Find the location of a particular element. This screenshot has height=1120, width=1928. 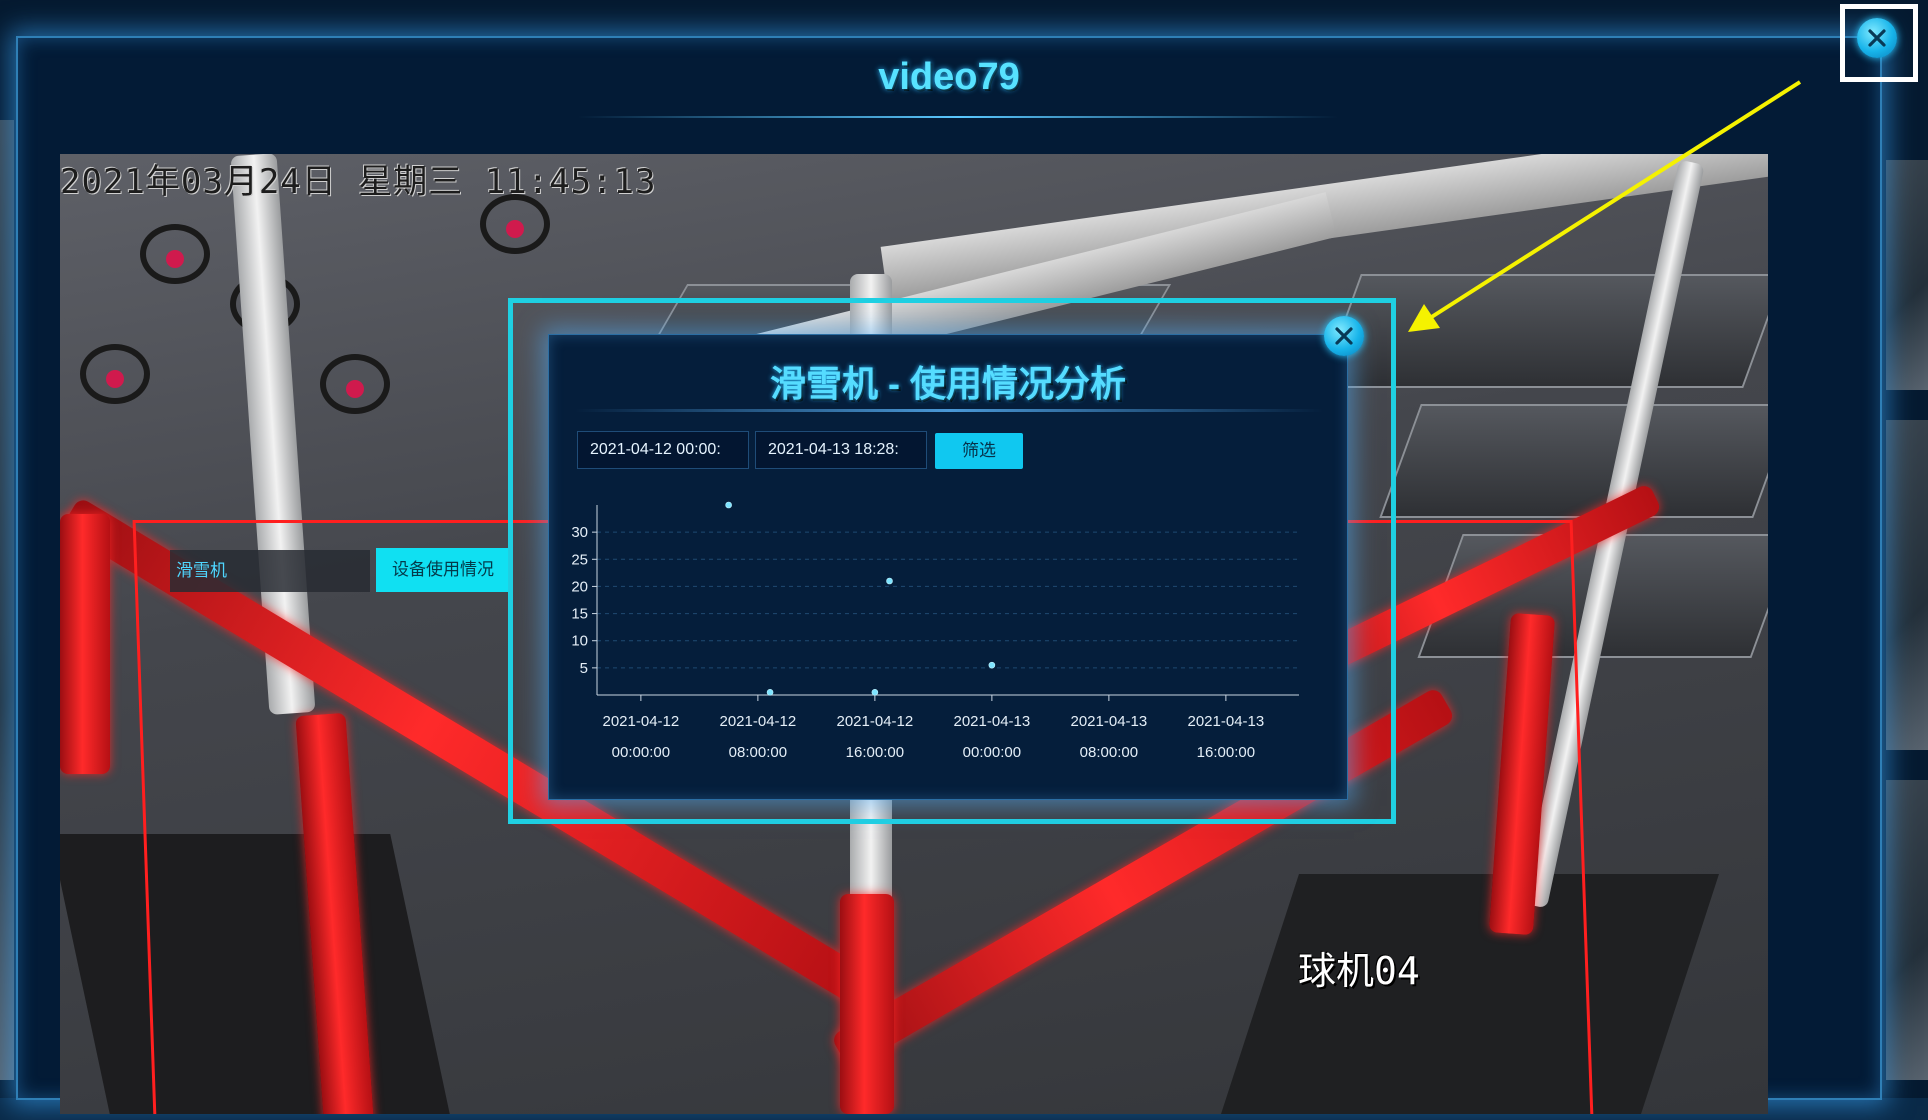

start-date-input: 2021-04-12 00:00: is located at coordinates (663, 450).